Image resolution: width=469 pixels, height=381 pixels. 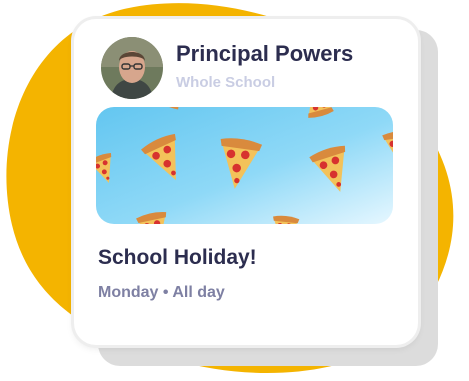 What do you see at coordinates (264, 54) in the screenshot?
I see `author-name: Principal Powers` at bounding box center [264, 54].